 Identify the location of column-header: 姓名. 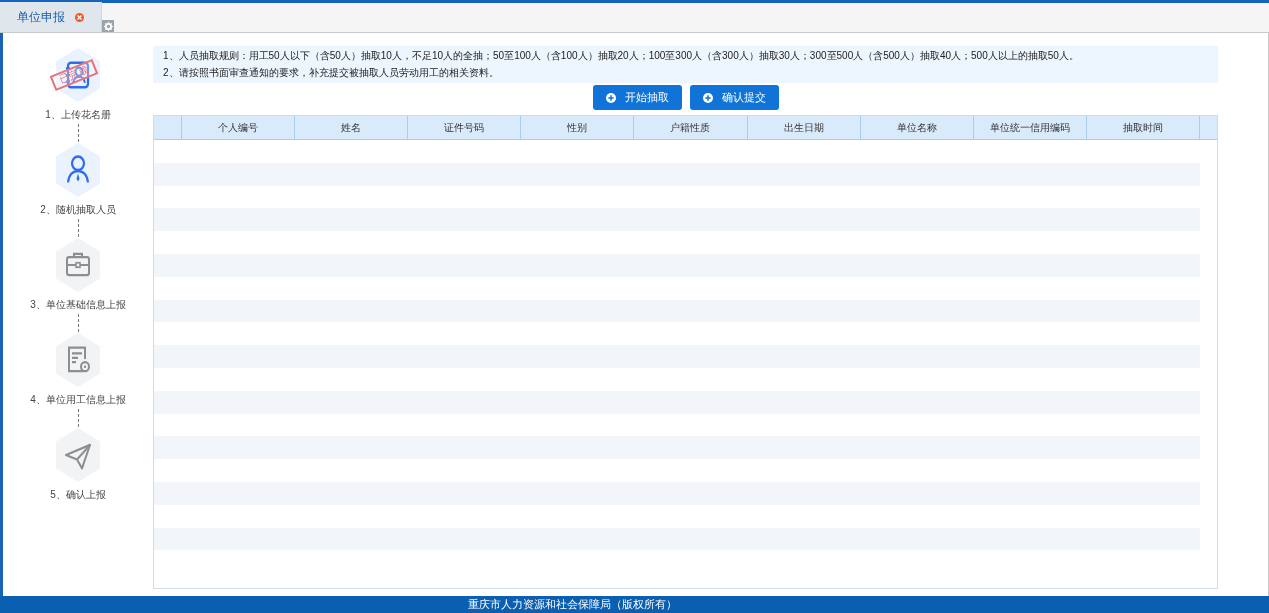
(352, 127).